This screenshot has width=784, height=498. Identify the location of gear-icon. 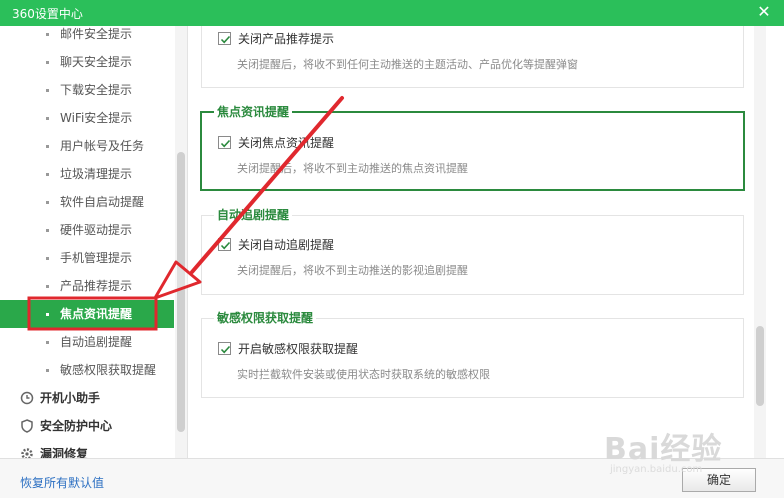
(27, 453).